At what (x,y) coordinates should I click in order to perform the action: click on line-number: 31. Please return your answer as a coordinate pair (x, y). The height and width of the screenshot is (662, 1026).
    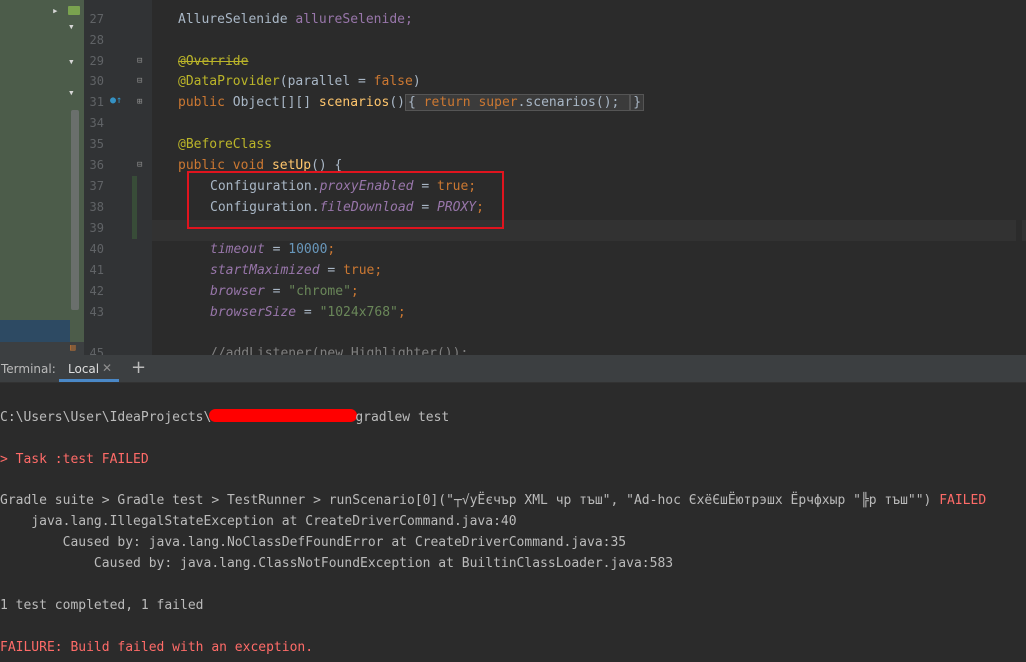
    Looking at the image, I should click on (96, 102).